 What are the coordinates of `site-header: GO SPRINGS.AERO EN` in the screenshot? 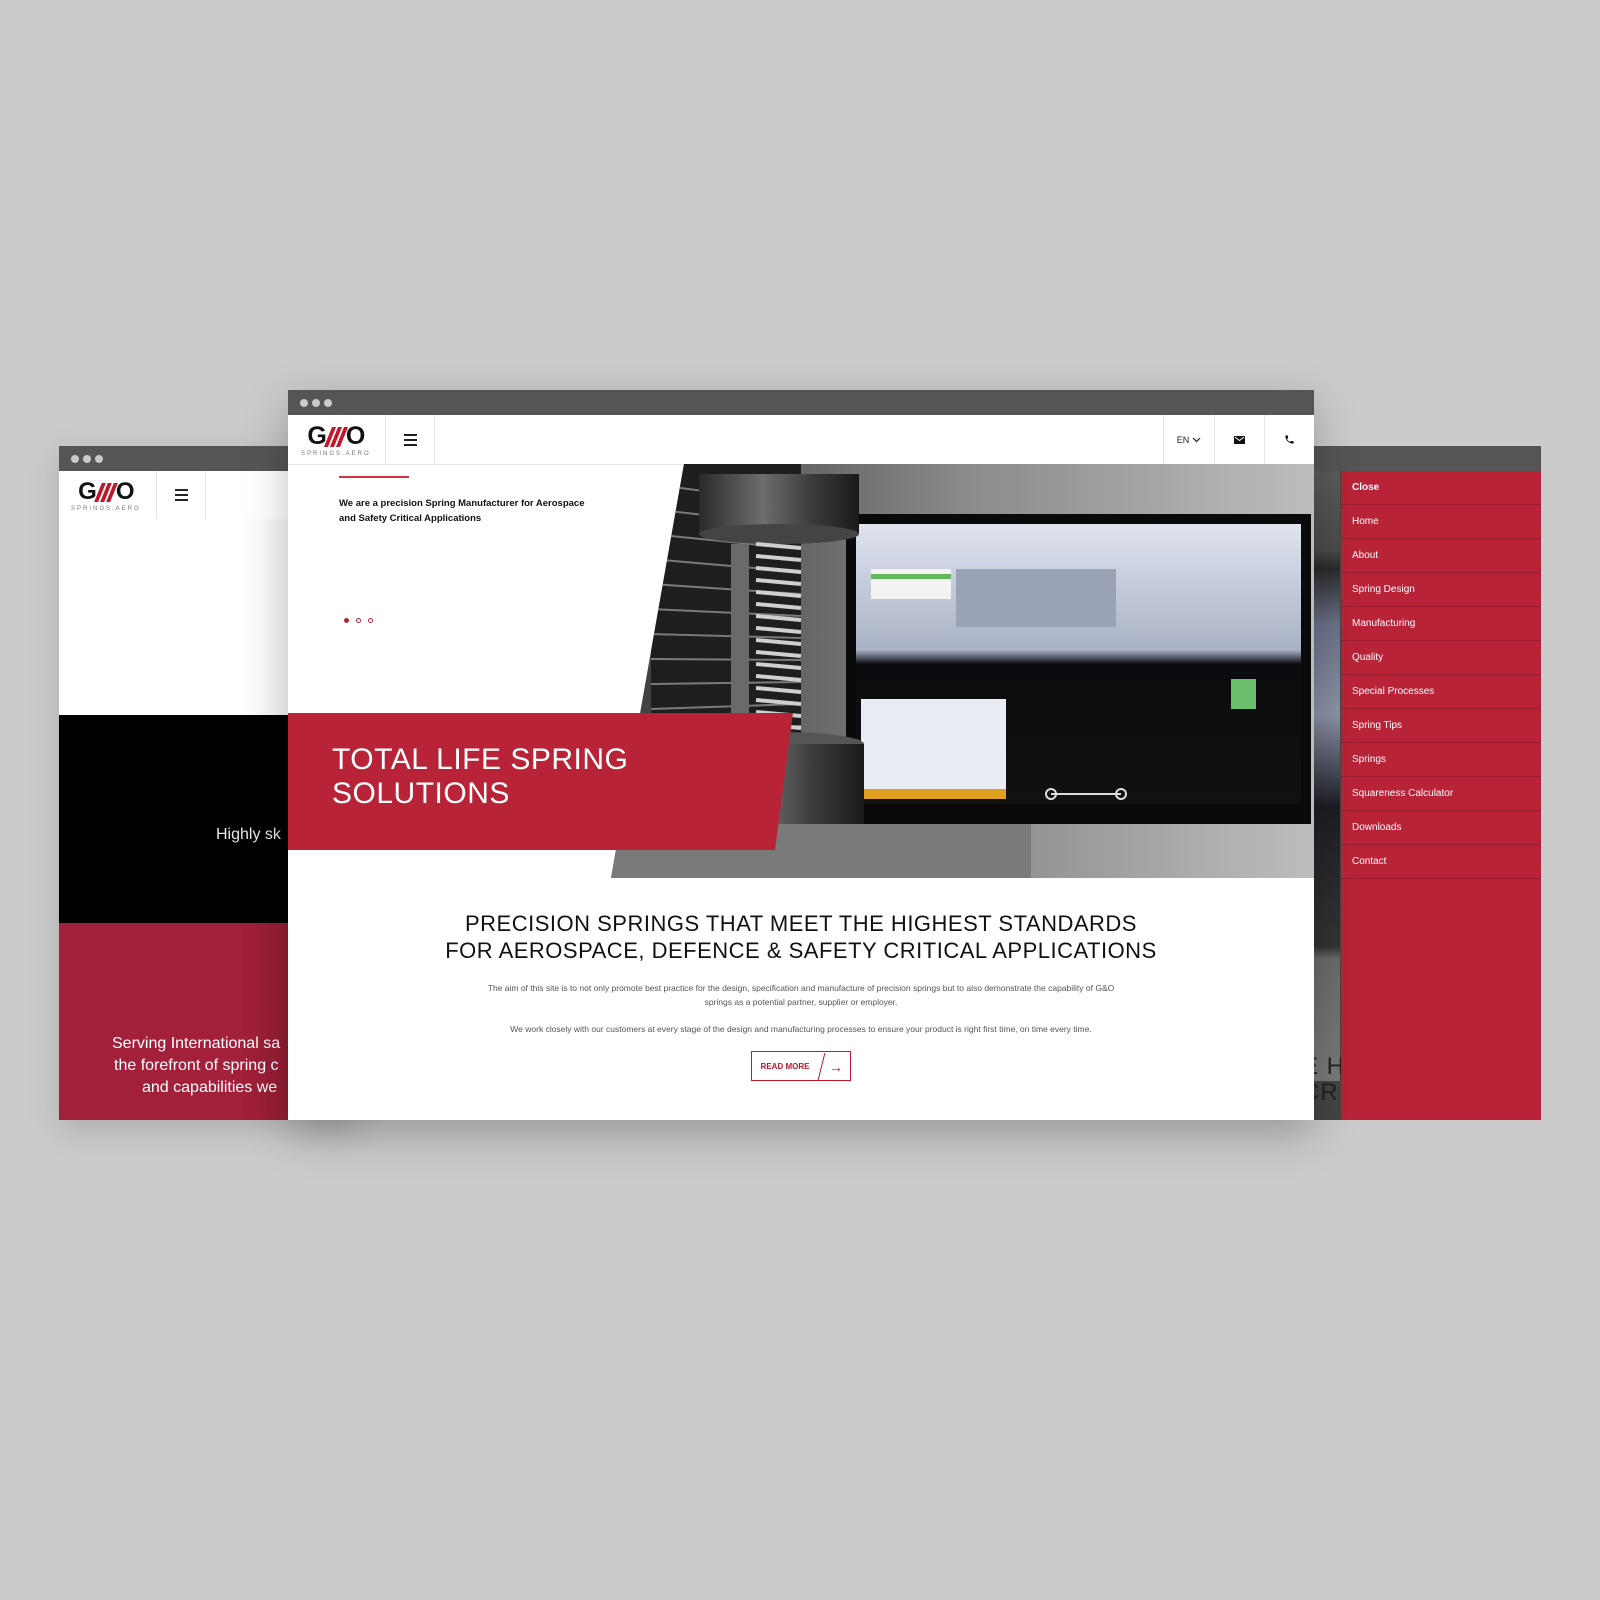 It's located at (801, 440).